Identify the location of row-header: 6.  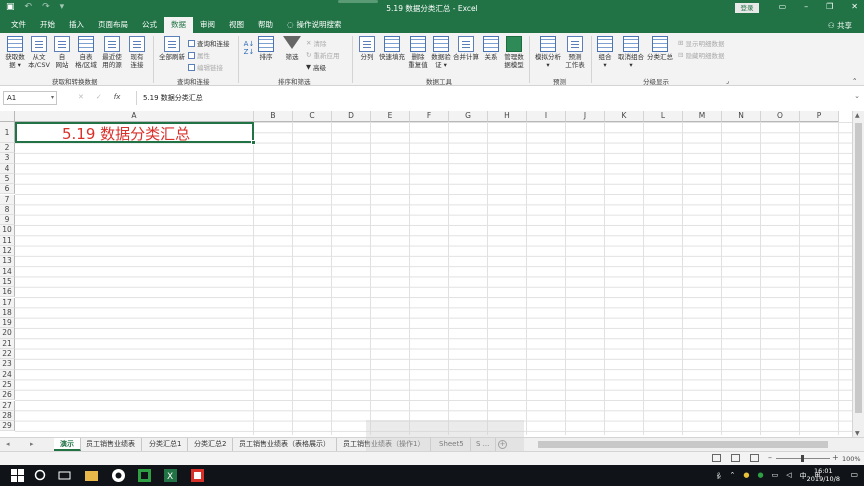
(7, 189).